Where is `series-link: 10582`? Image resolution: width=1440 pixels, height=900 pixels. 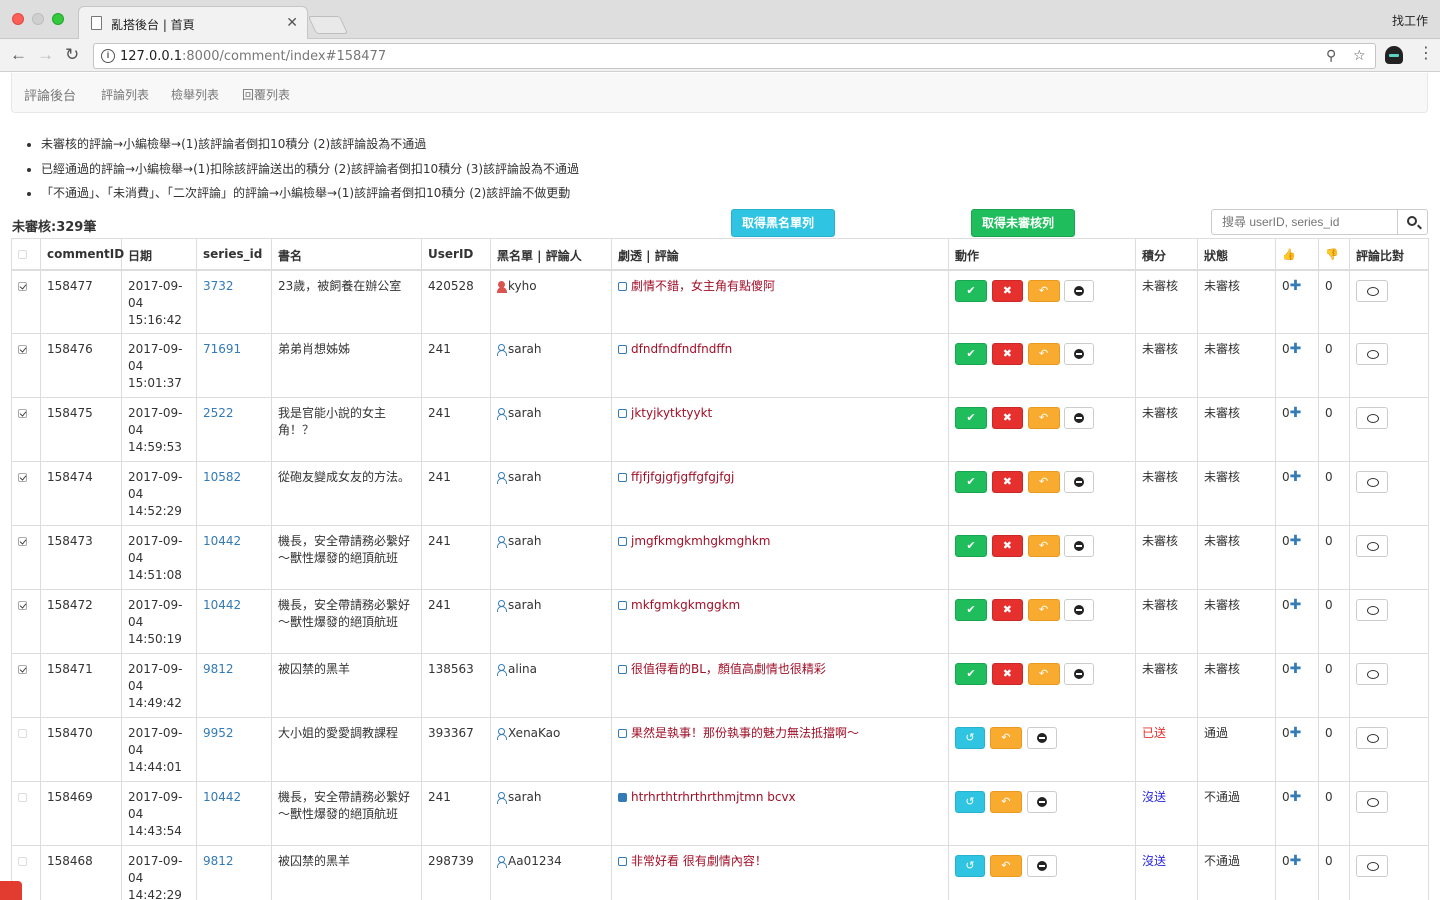
series-link: 10582 is located at coordinates (222, 477).